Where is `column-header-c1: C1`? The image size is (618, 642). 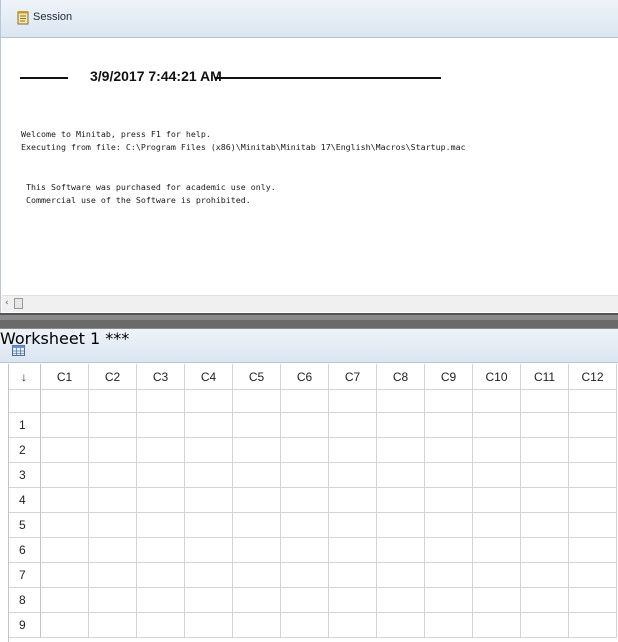
column-header-c1: C1 is located at coordinates (65, 377).